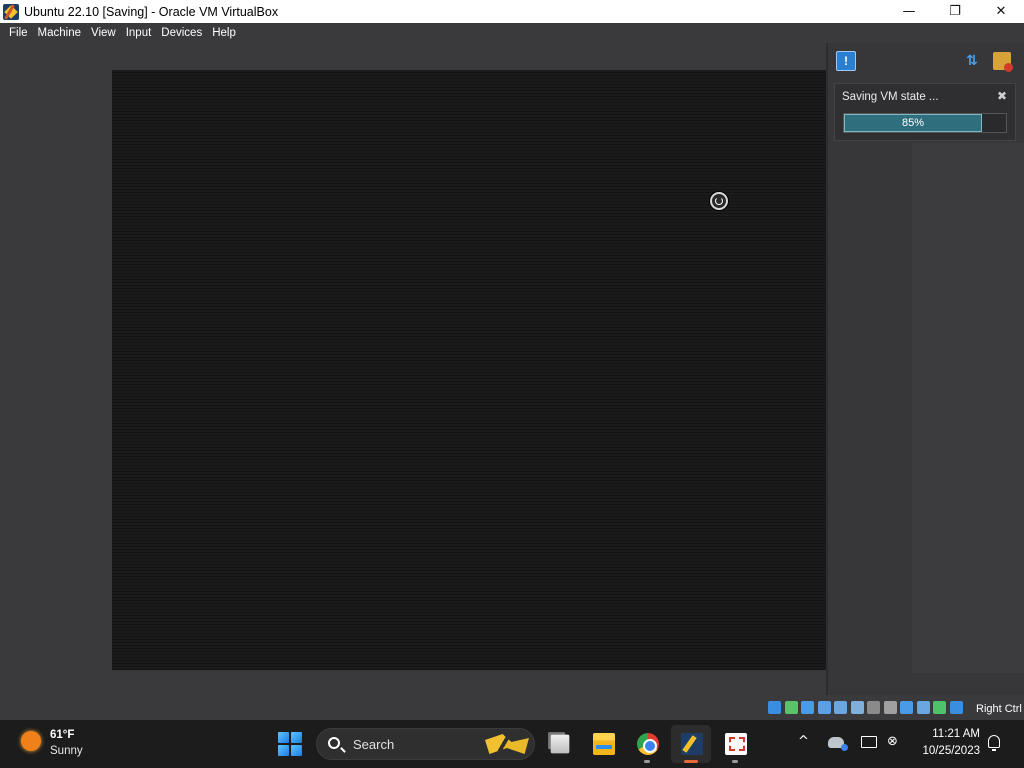 The width and height of the screenshot is (1024, 768). I want to click on usb-icon, so click(824, 707).